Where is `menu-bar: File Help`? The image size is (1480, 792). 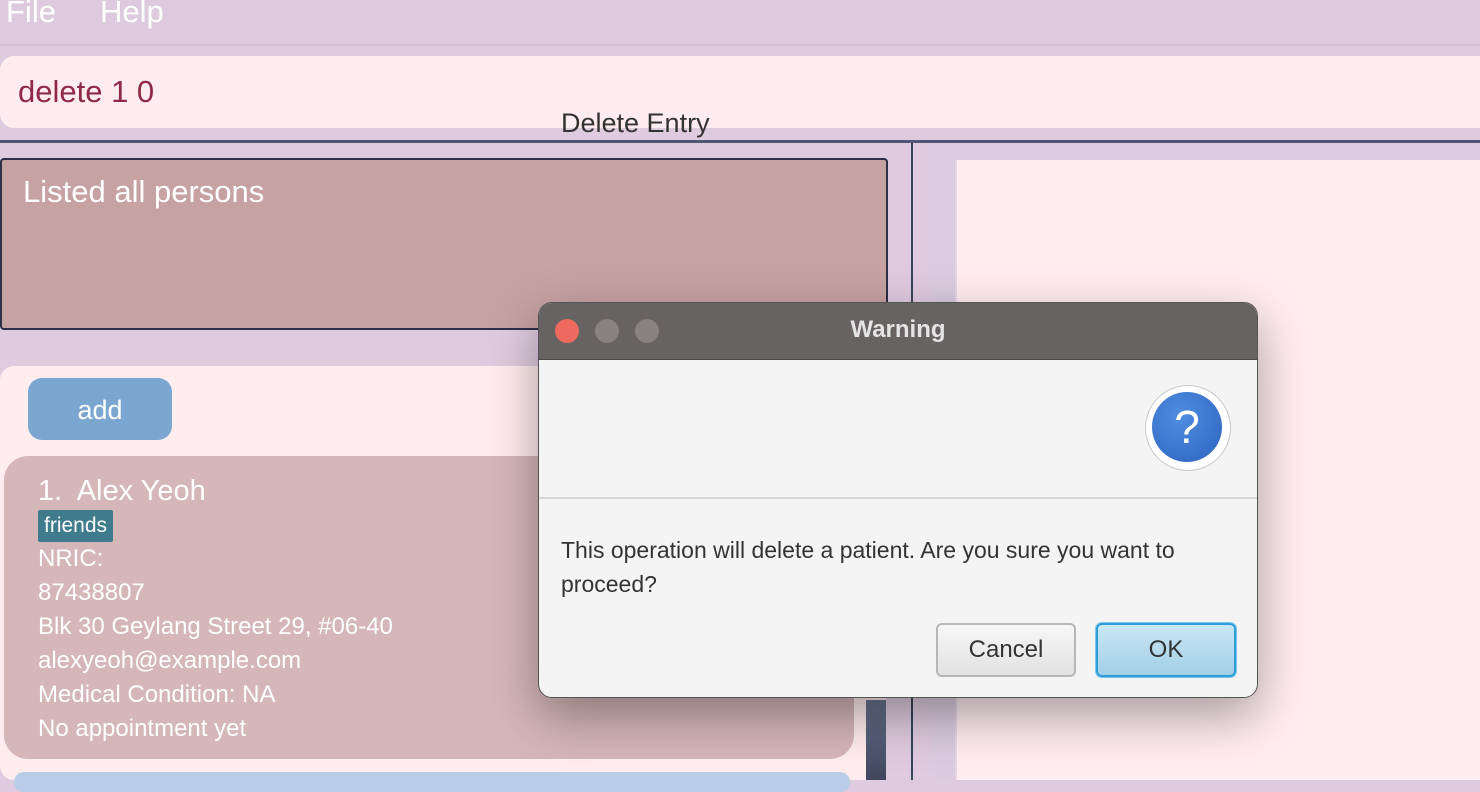 menu-bar: File Help is located at coordinates (740, 23).